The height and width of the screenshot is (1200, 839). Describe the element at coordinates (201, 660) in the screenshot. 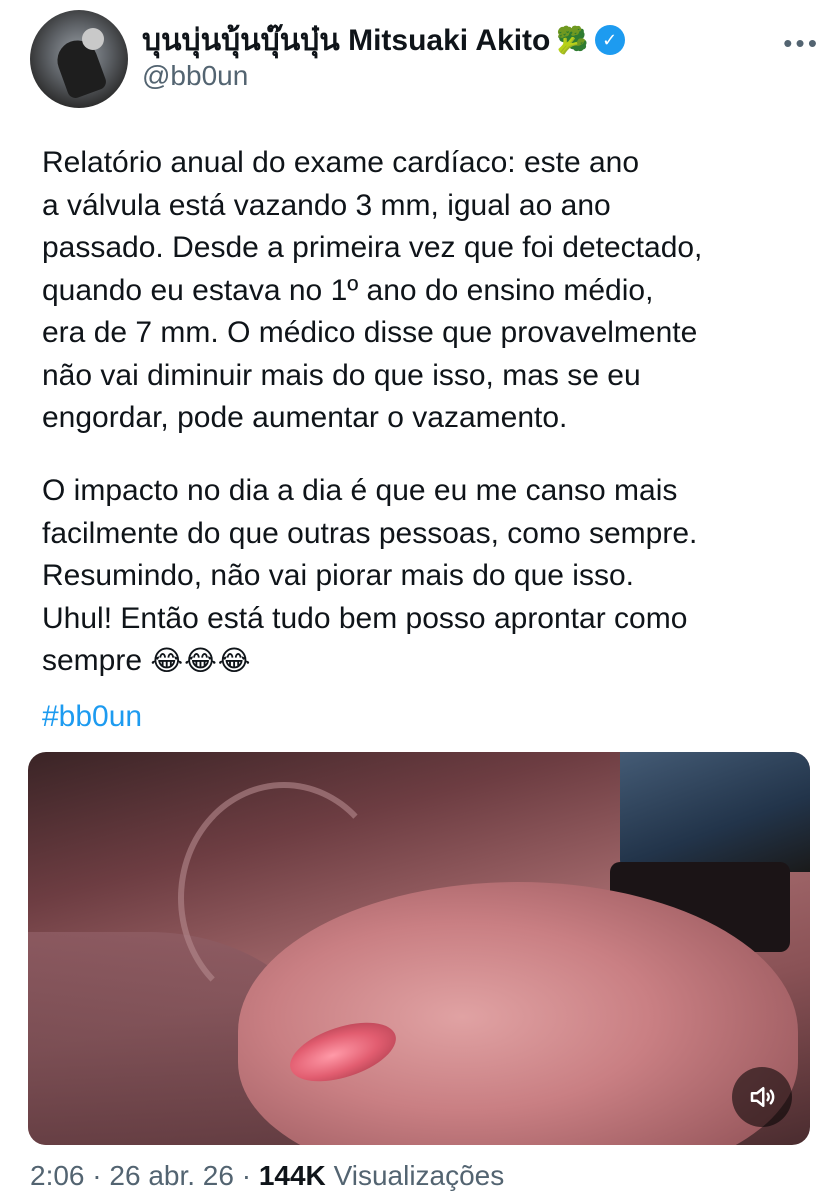

I see `laughing-emojis: 😂😂😂` at that location.